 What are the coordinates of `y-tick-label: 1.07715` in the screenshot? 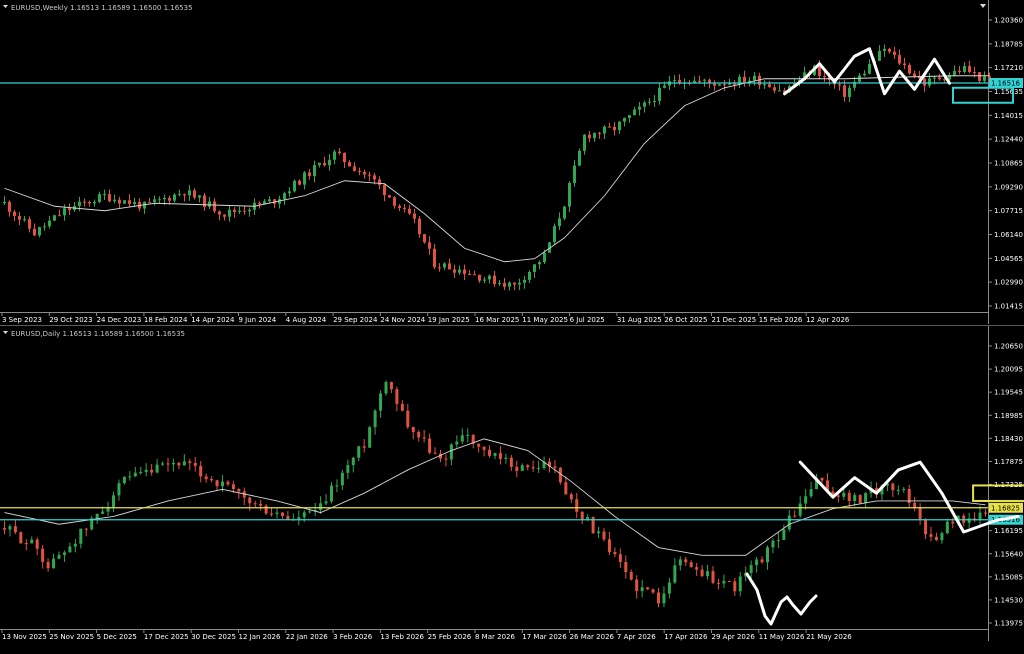 It's located at (1008, 211).